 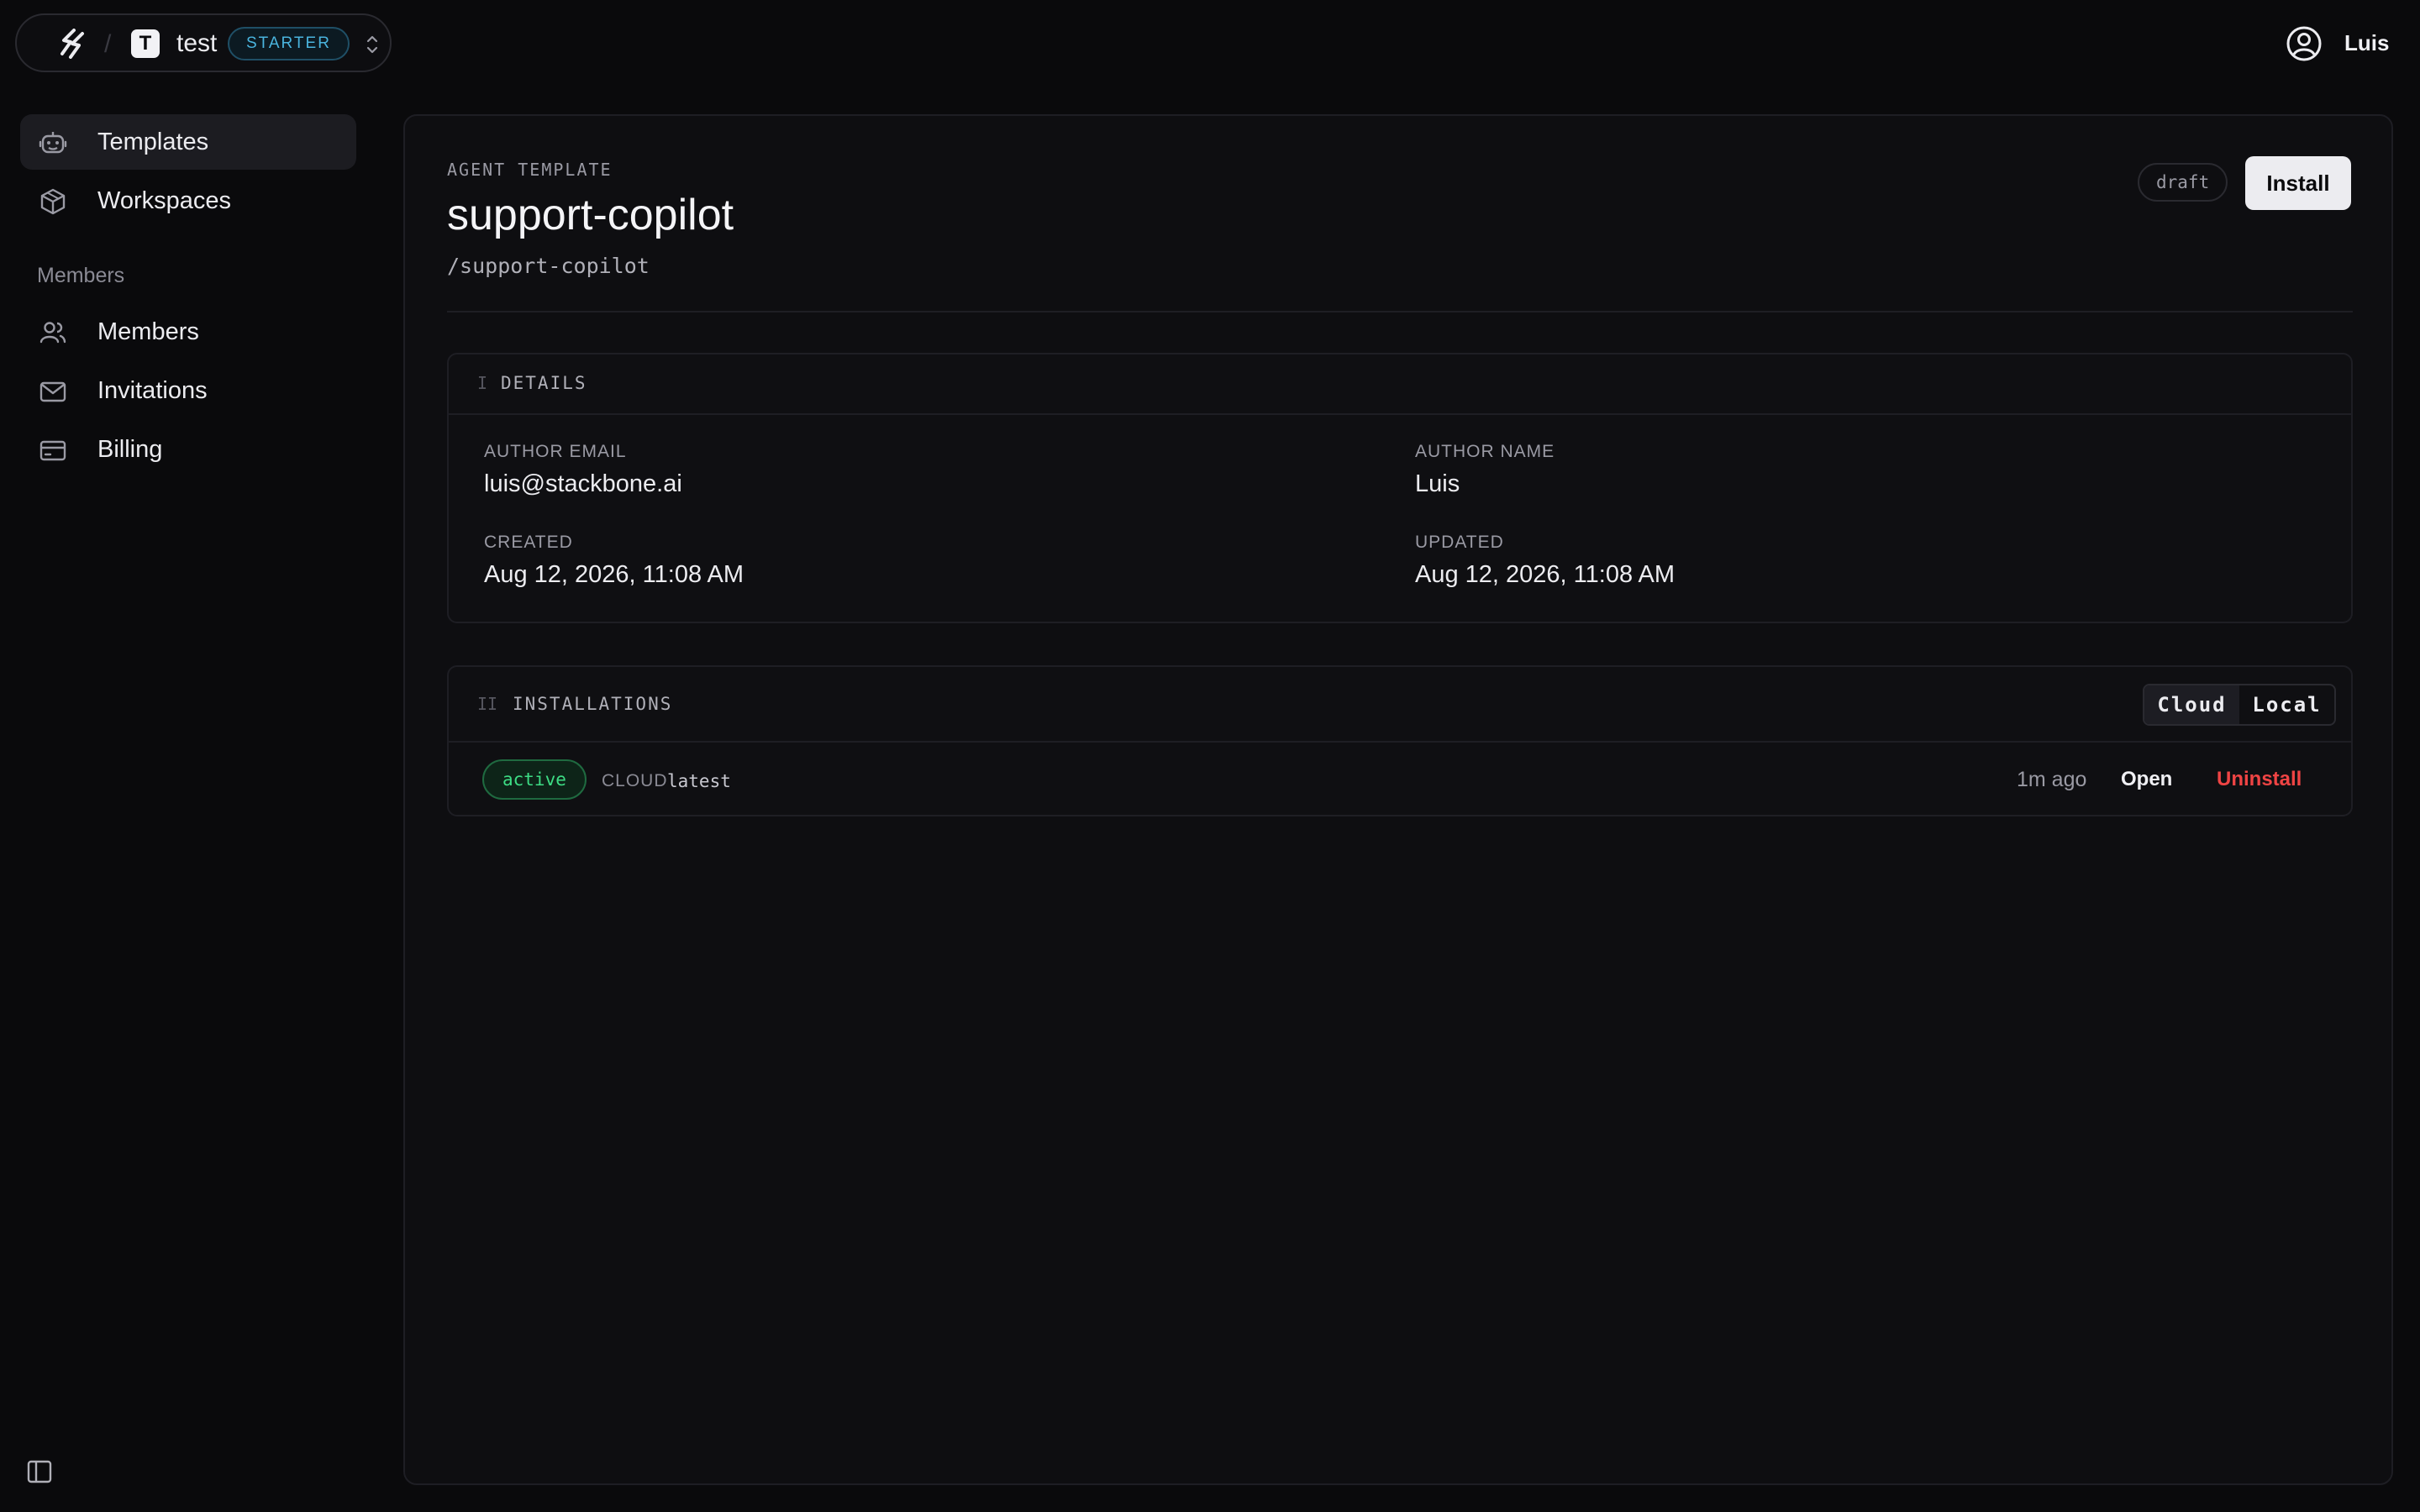 I want to click on cube-icon, so click(x=53, y=201).